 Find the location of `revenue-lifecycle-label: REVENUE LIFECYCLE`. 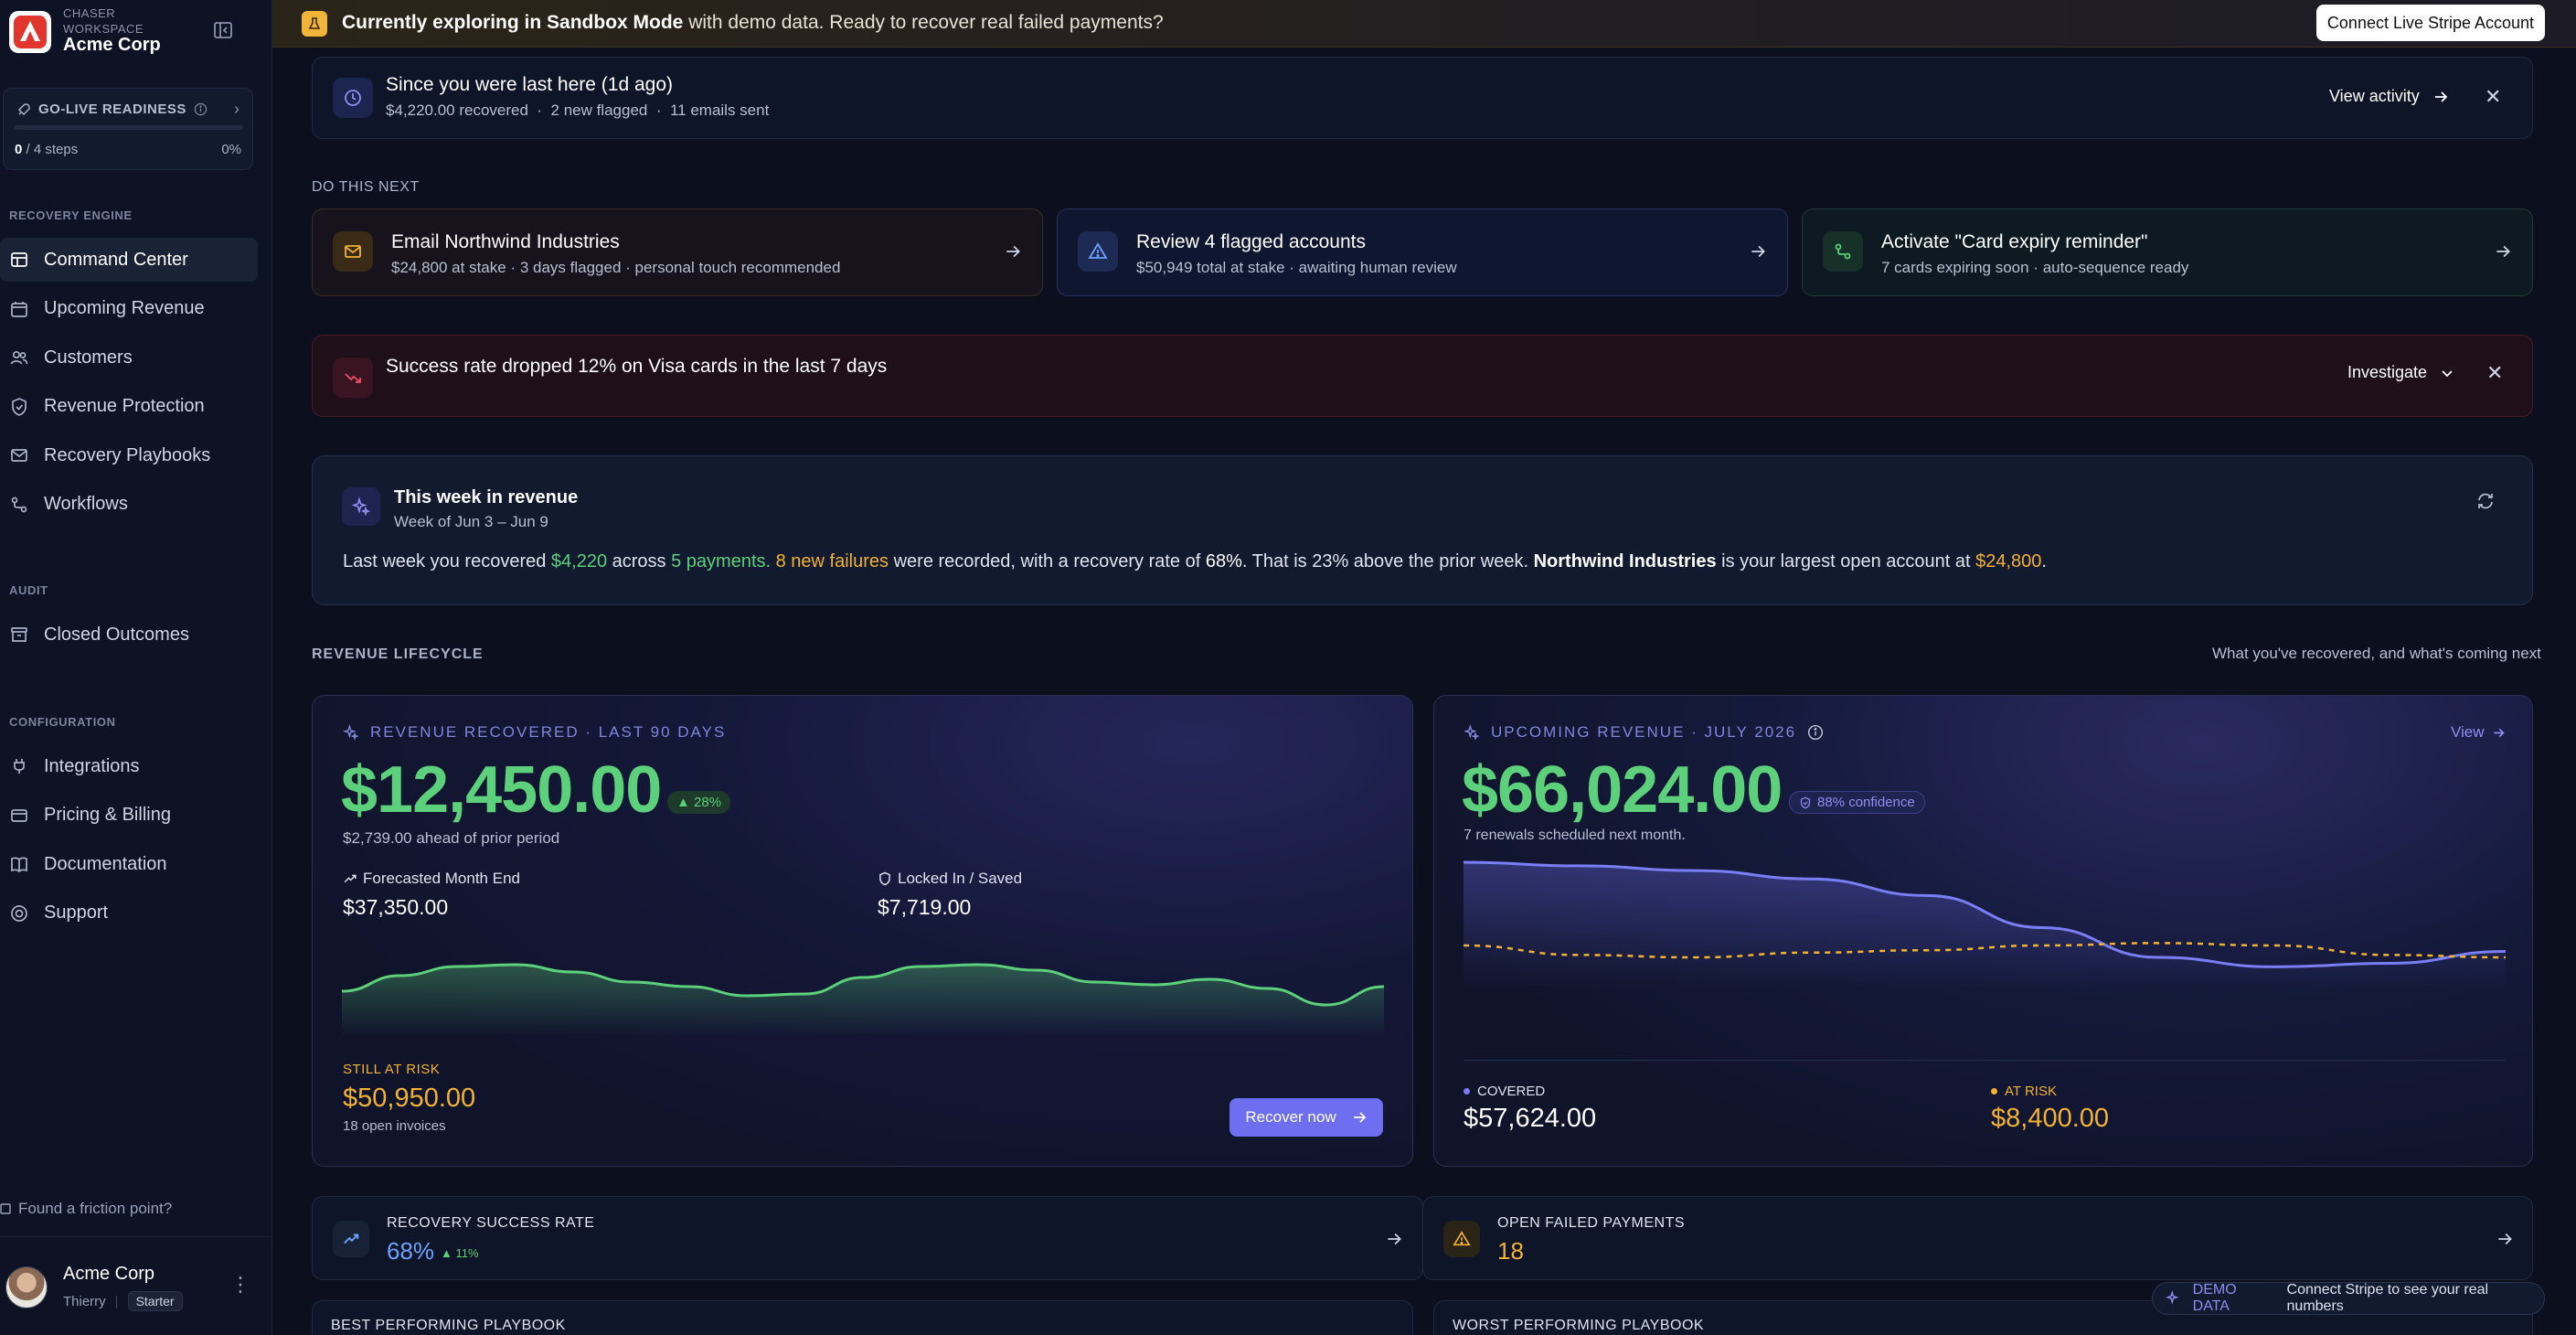

revenue-lifecycle-label: REVENUE LIFECYCLE is located at coordinates (398, 654).